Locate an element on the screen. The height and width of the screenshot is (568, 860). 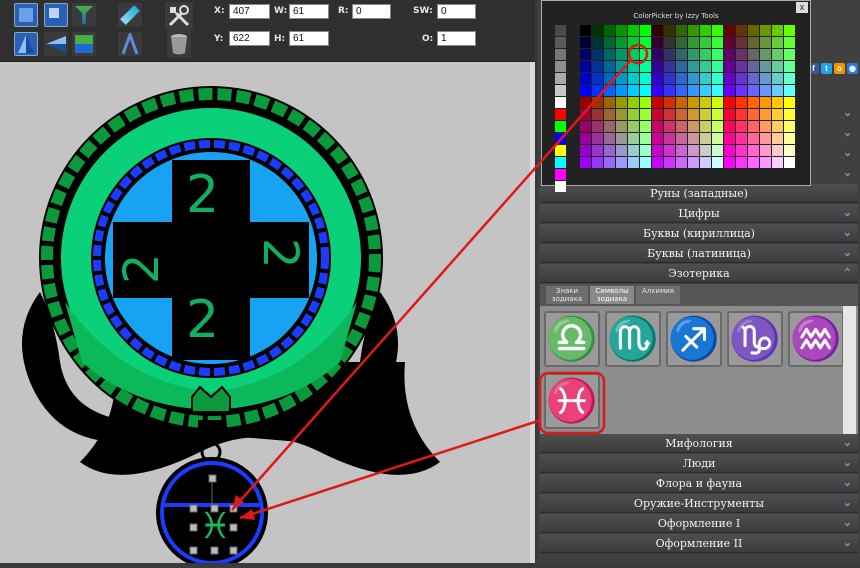
width-field: 61 is located at coordinates (309, 11).